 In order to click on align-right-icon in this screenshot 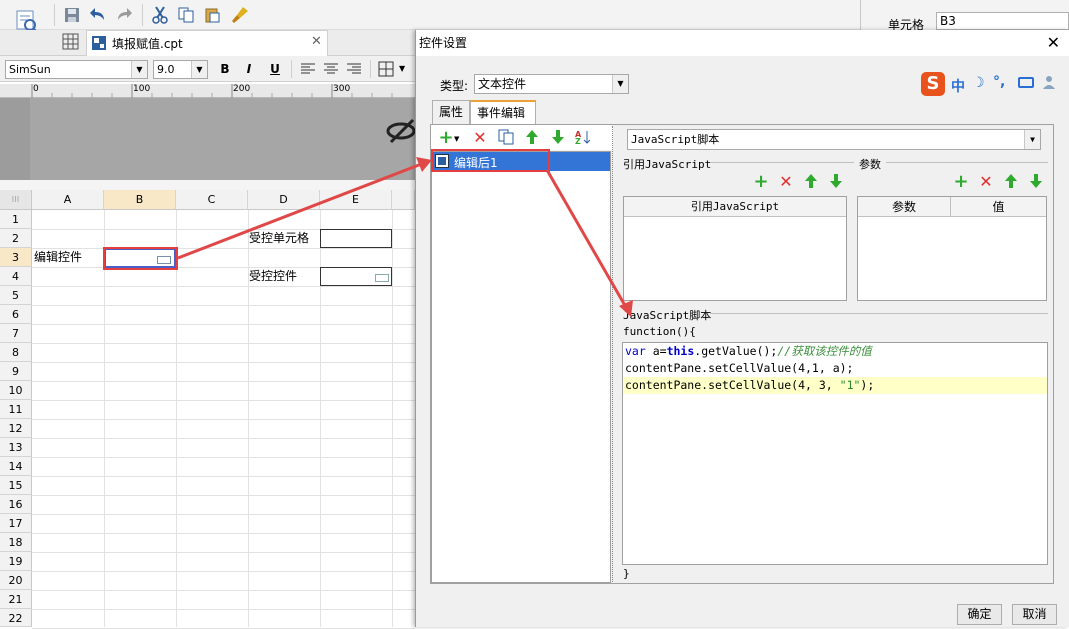, I will do `click(354, 69)`.